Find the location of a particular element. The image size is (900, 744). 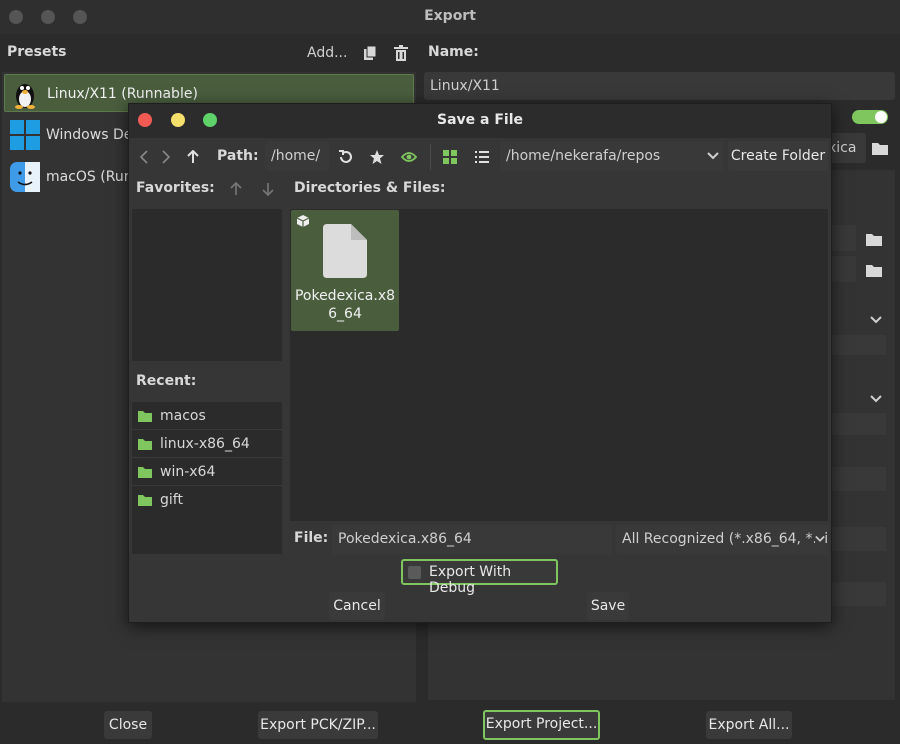

preset-label-windows: Windows Des is located at coordinates (93, 135).